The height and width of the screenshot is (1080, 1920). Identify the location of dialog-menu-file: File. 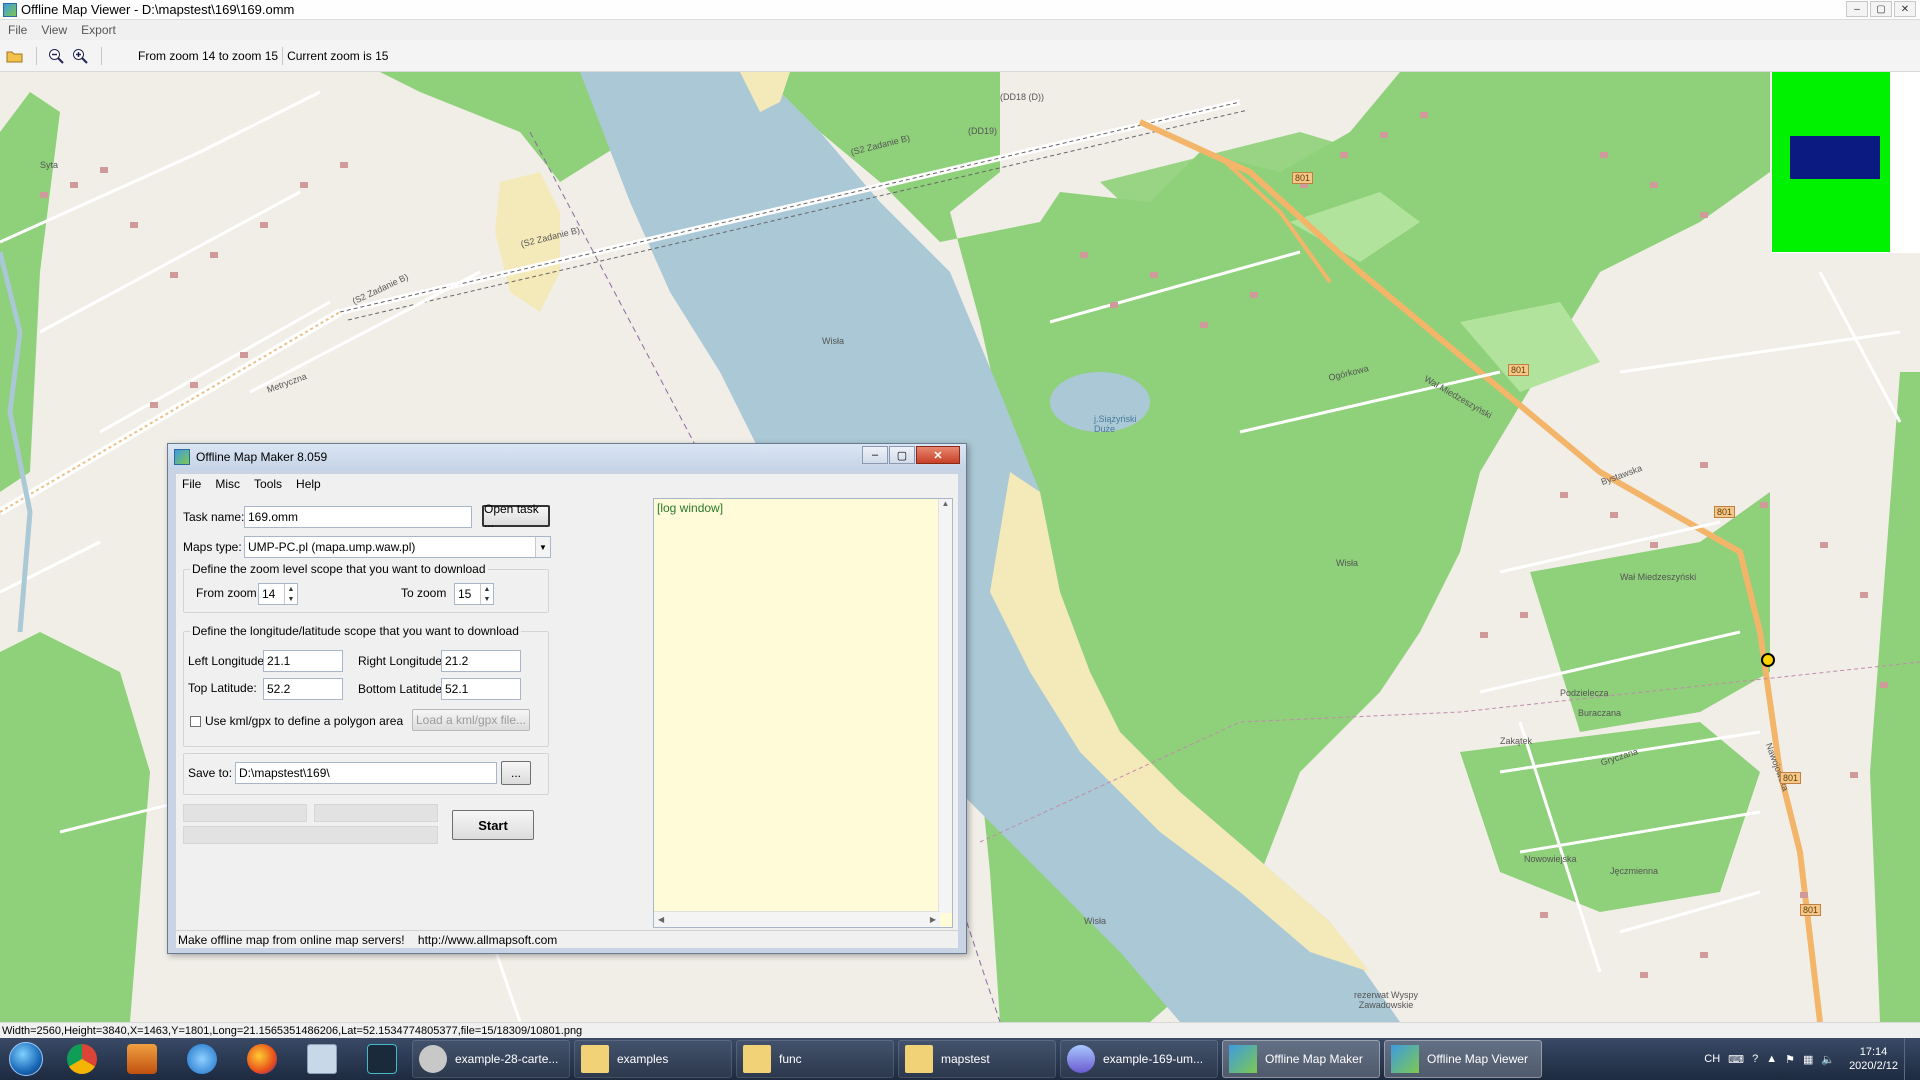
(191, 484).